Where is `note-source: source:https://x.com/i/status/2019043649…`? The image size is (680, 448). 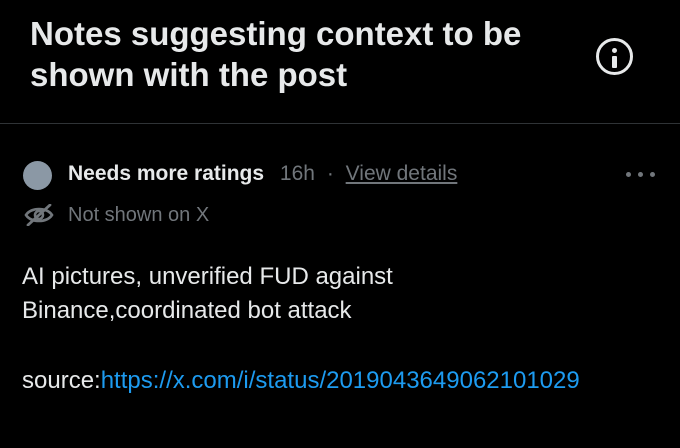 note-source: source:https://x.com/i/status/2019043649… is located at coordinates (342, 381).